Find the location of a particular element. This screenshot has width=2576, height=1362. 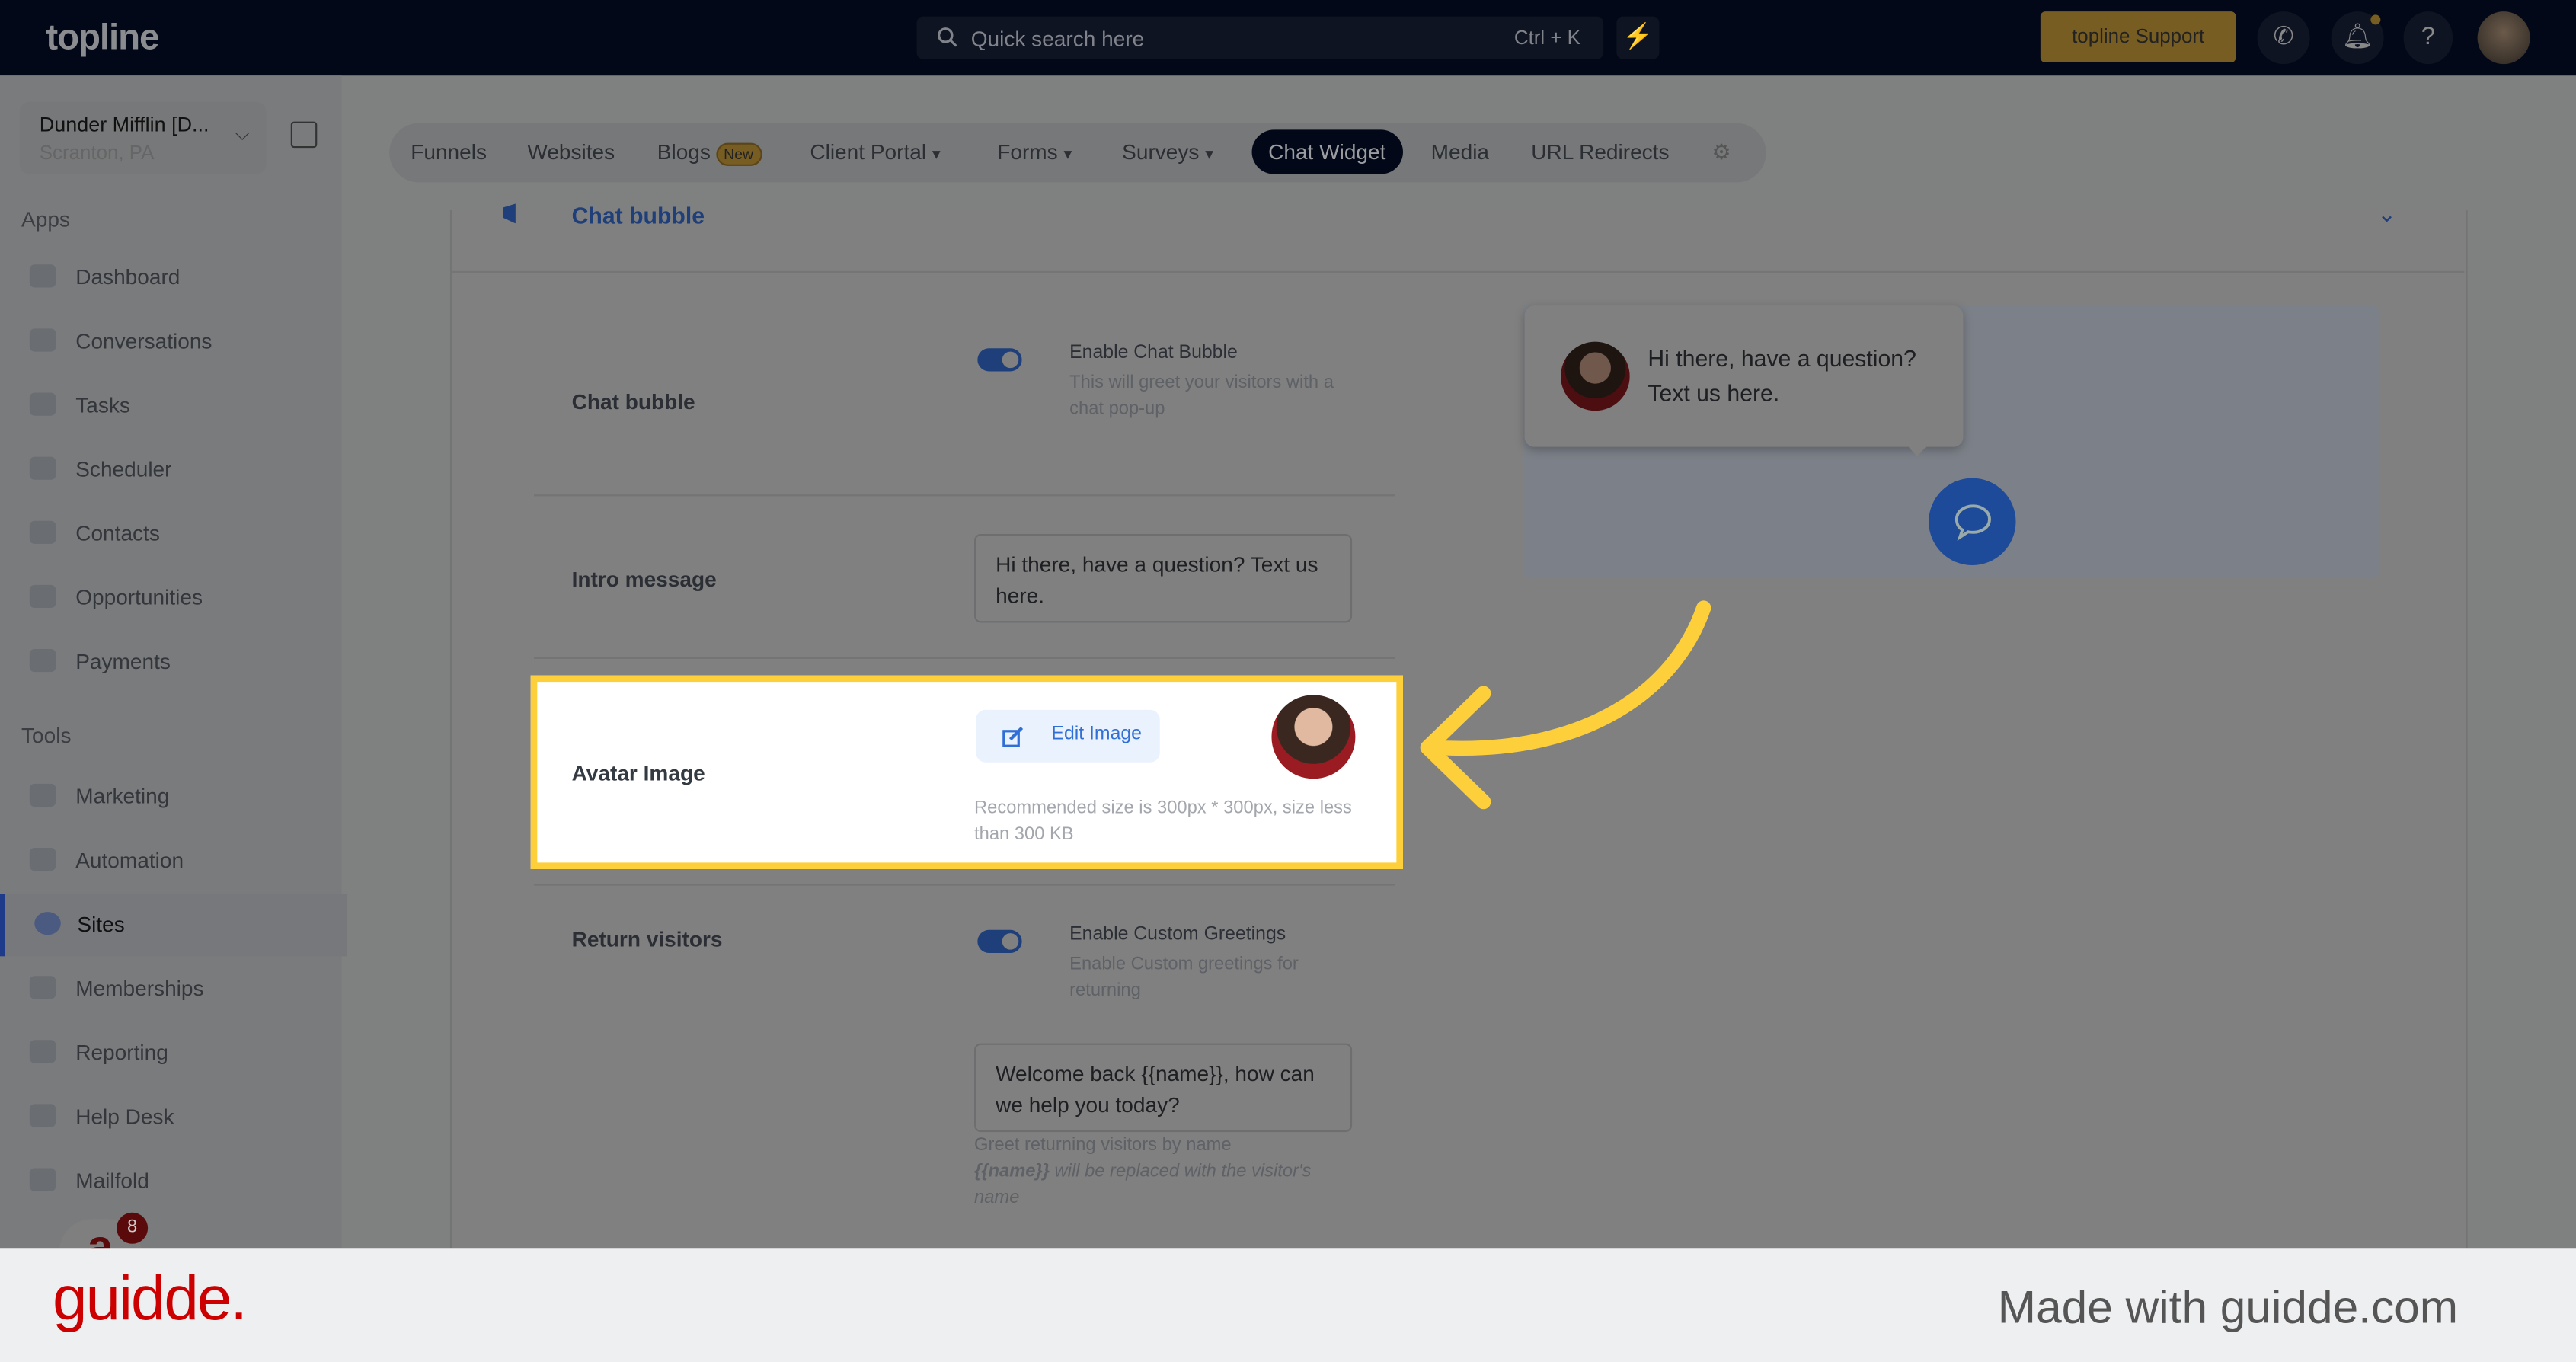

sidebar-item-payments: Payments is located at coordinates (171, 662).